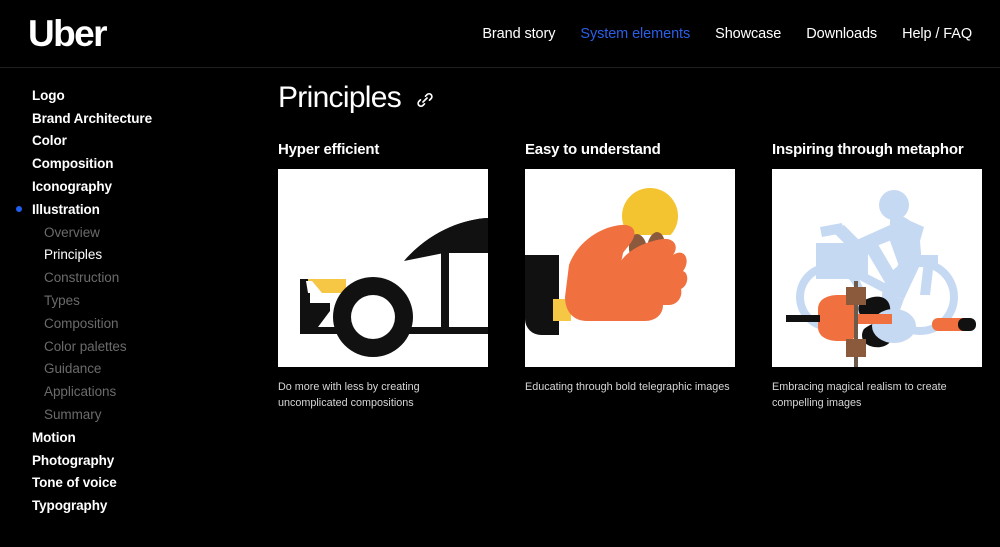 Image resolution: width=1000 pixels, height=547 pixels. Describe the element at coordinates (139, 277) in the screenshot. I see `sidebar-subitem-construction: Construction` at that location.